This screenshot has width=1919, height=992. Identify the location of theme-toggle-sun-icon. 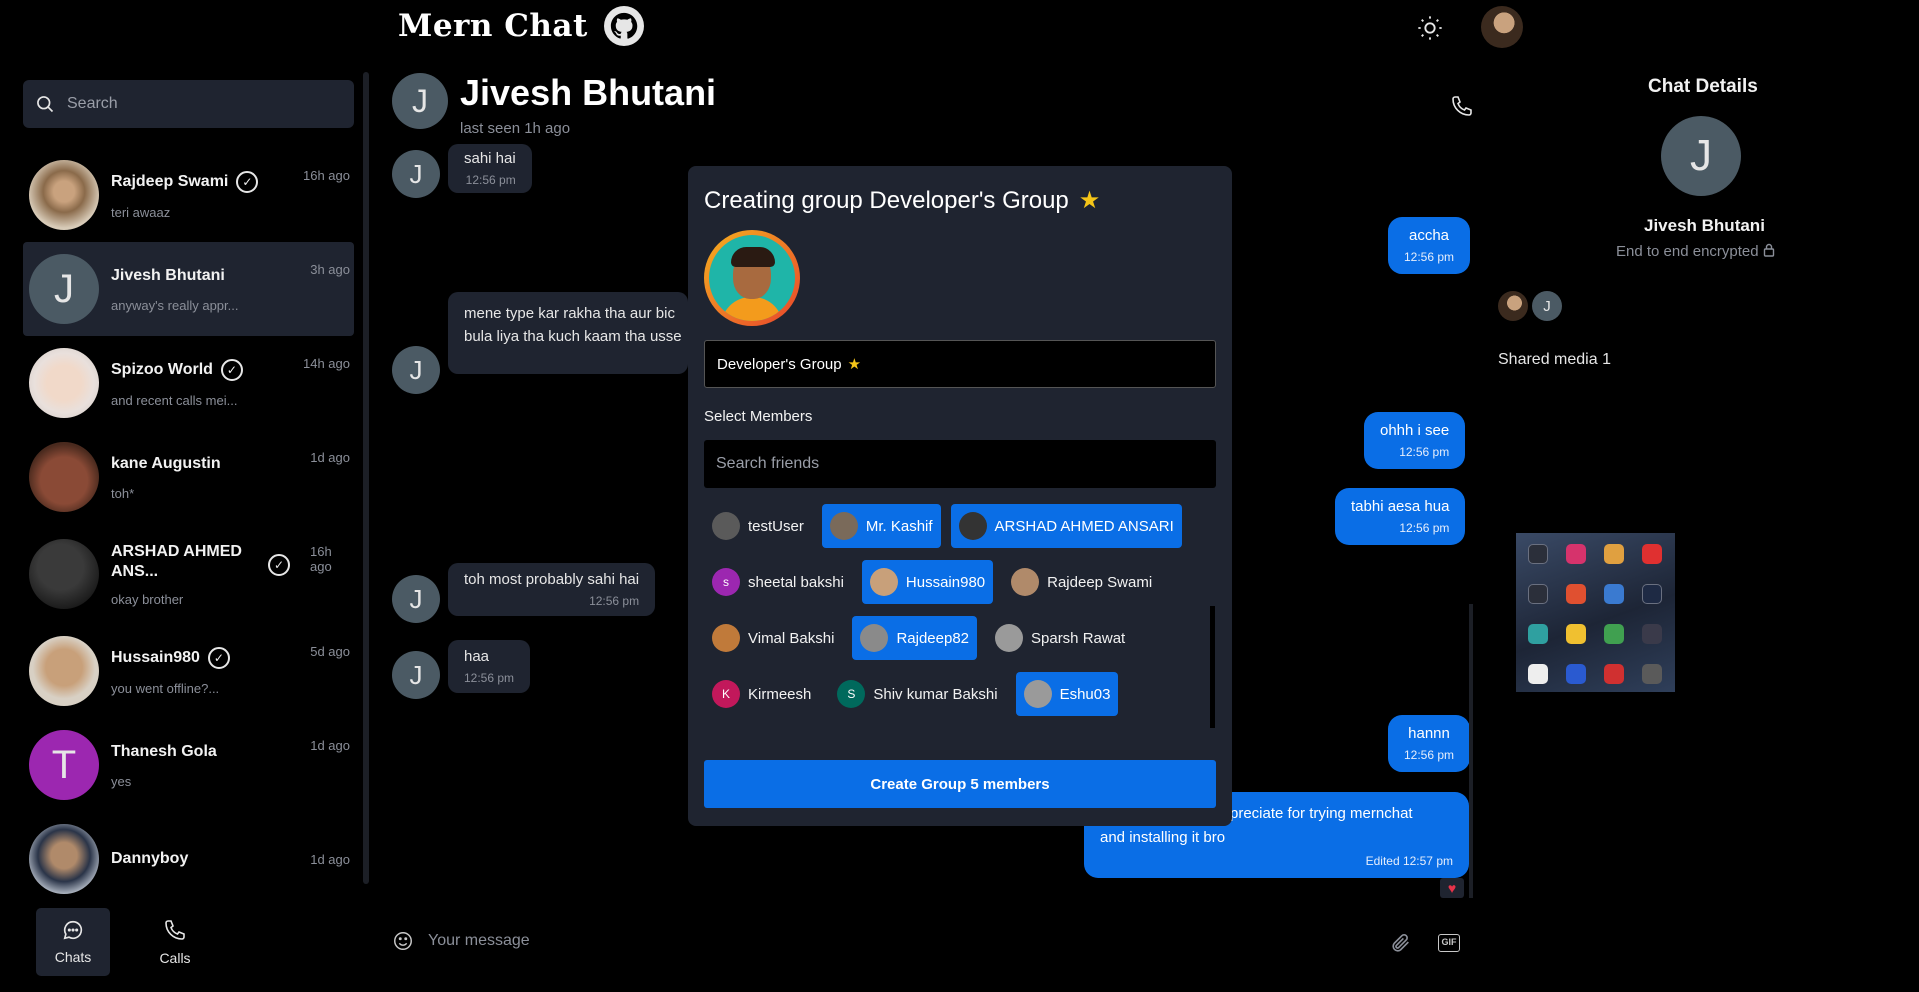
(1430, 28).